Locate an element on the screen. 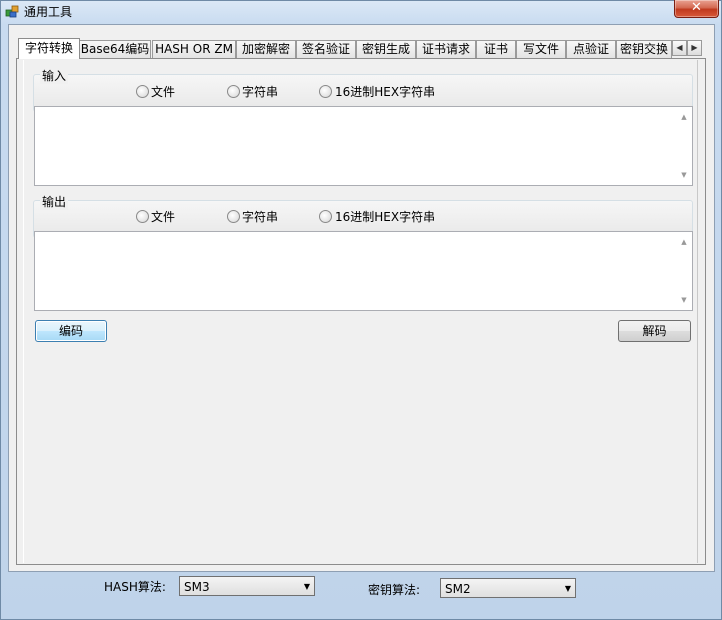  tab-point-verify: 点验证 is located at coordinates (591, 49).